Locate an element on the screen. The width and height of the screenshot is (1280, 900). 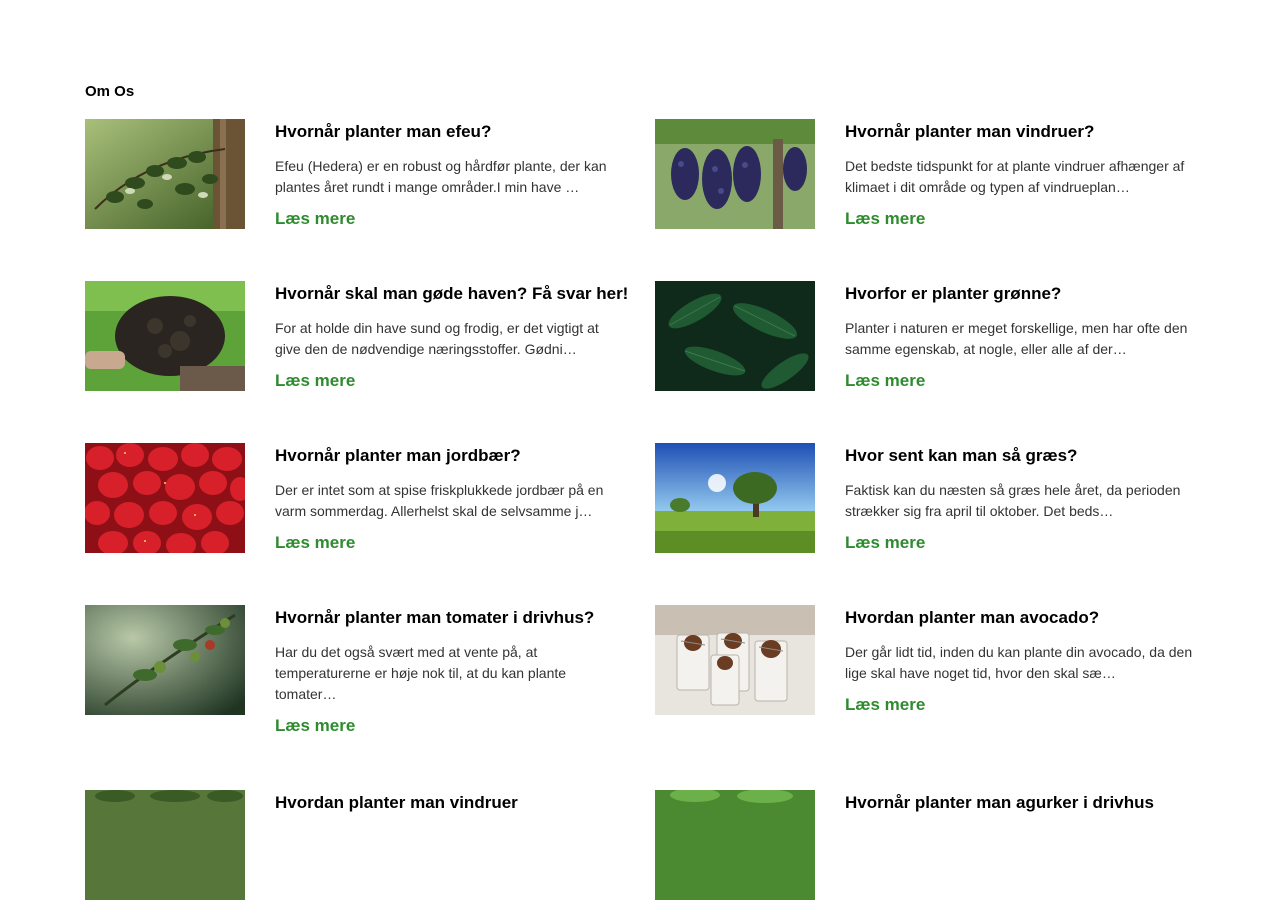
article-thumbnail-strawberries is located at coordinates (165, 498).